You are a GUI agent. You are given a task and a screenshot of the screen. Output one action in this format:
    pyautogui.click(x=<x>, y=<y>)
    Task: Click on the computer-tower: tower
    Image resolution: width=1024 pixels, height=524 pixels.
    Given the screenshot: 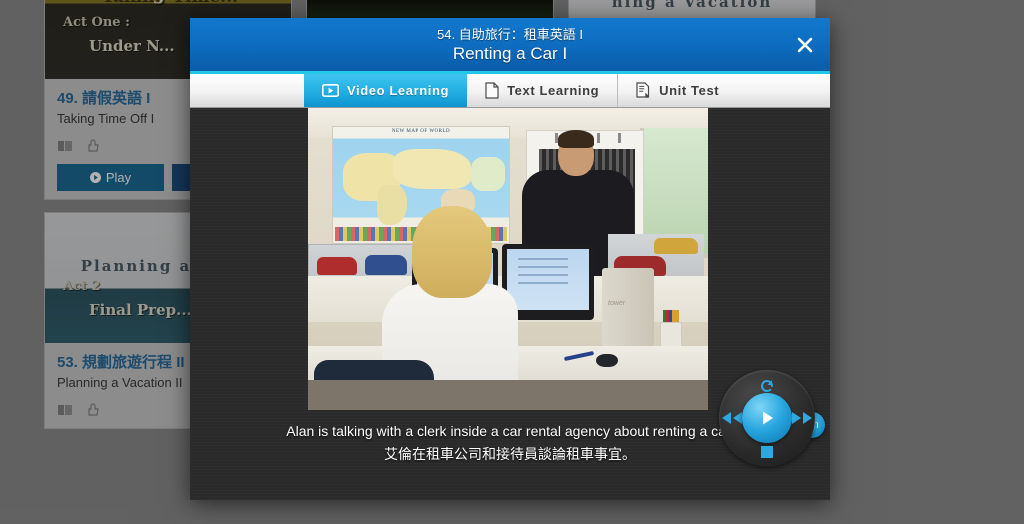 What is the action you would take?
    pyautogui.click(x=628, y=307)
    